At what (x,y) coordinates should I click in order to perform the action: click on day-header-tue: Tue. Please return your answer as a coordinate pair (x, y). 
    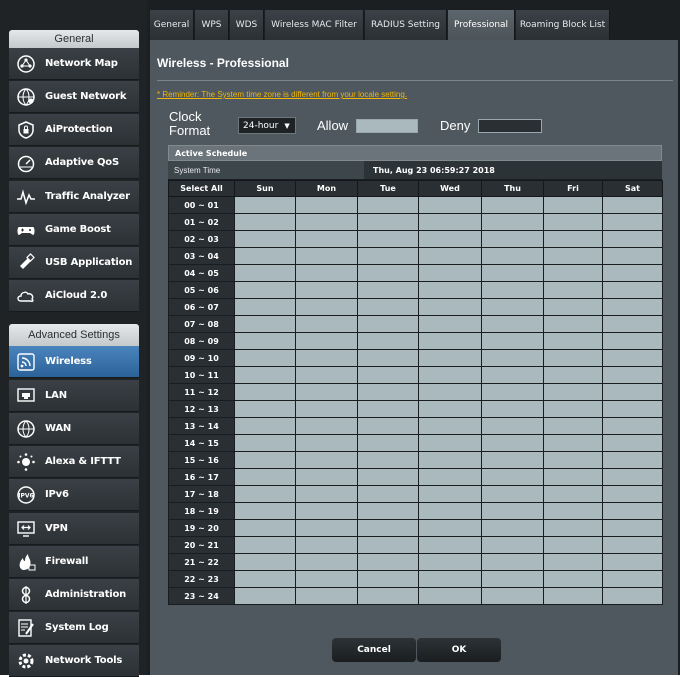
    Looking at the image, I should click on (388, 188).